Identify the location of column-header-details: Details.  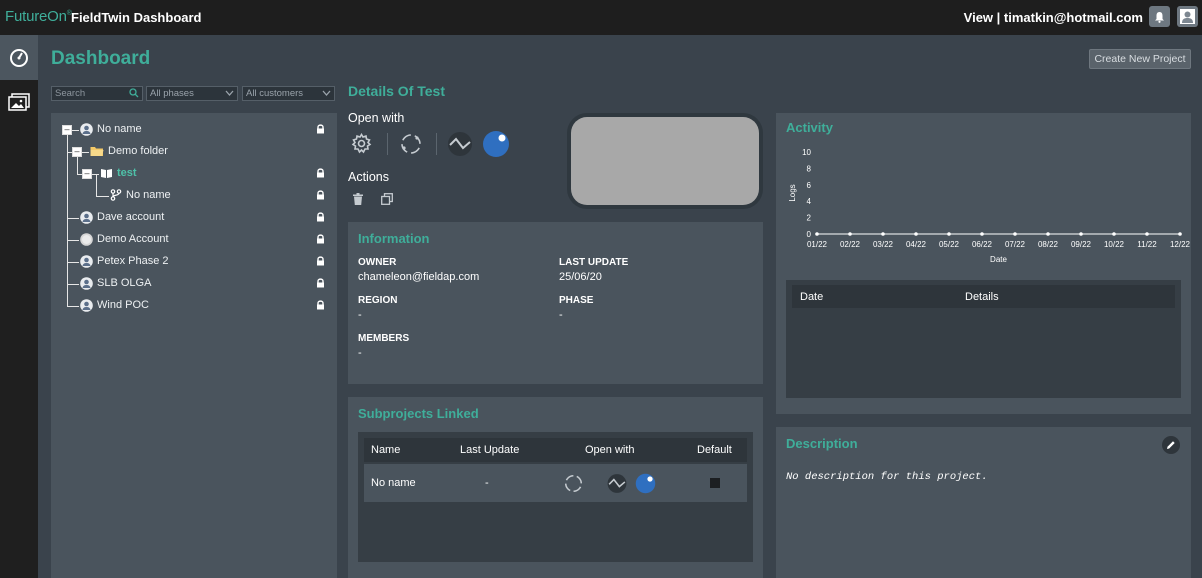
(982, 296).